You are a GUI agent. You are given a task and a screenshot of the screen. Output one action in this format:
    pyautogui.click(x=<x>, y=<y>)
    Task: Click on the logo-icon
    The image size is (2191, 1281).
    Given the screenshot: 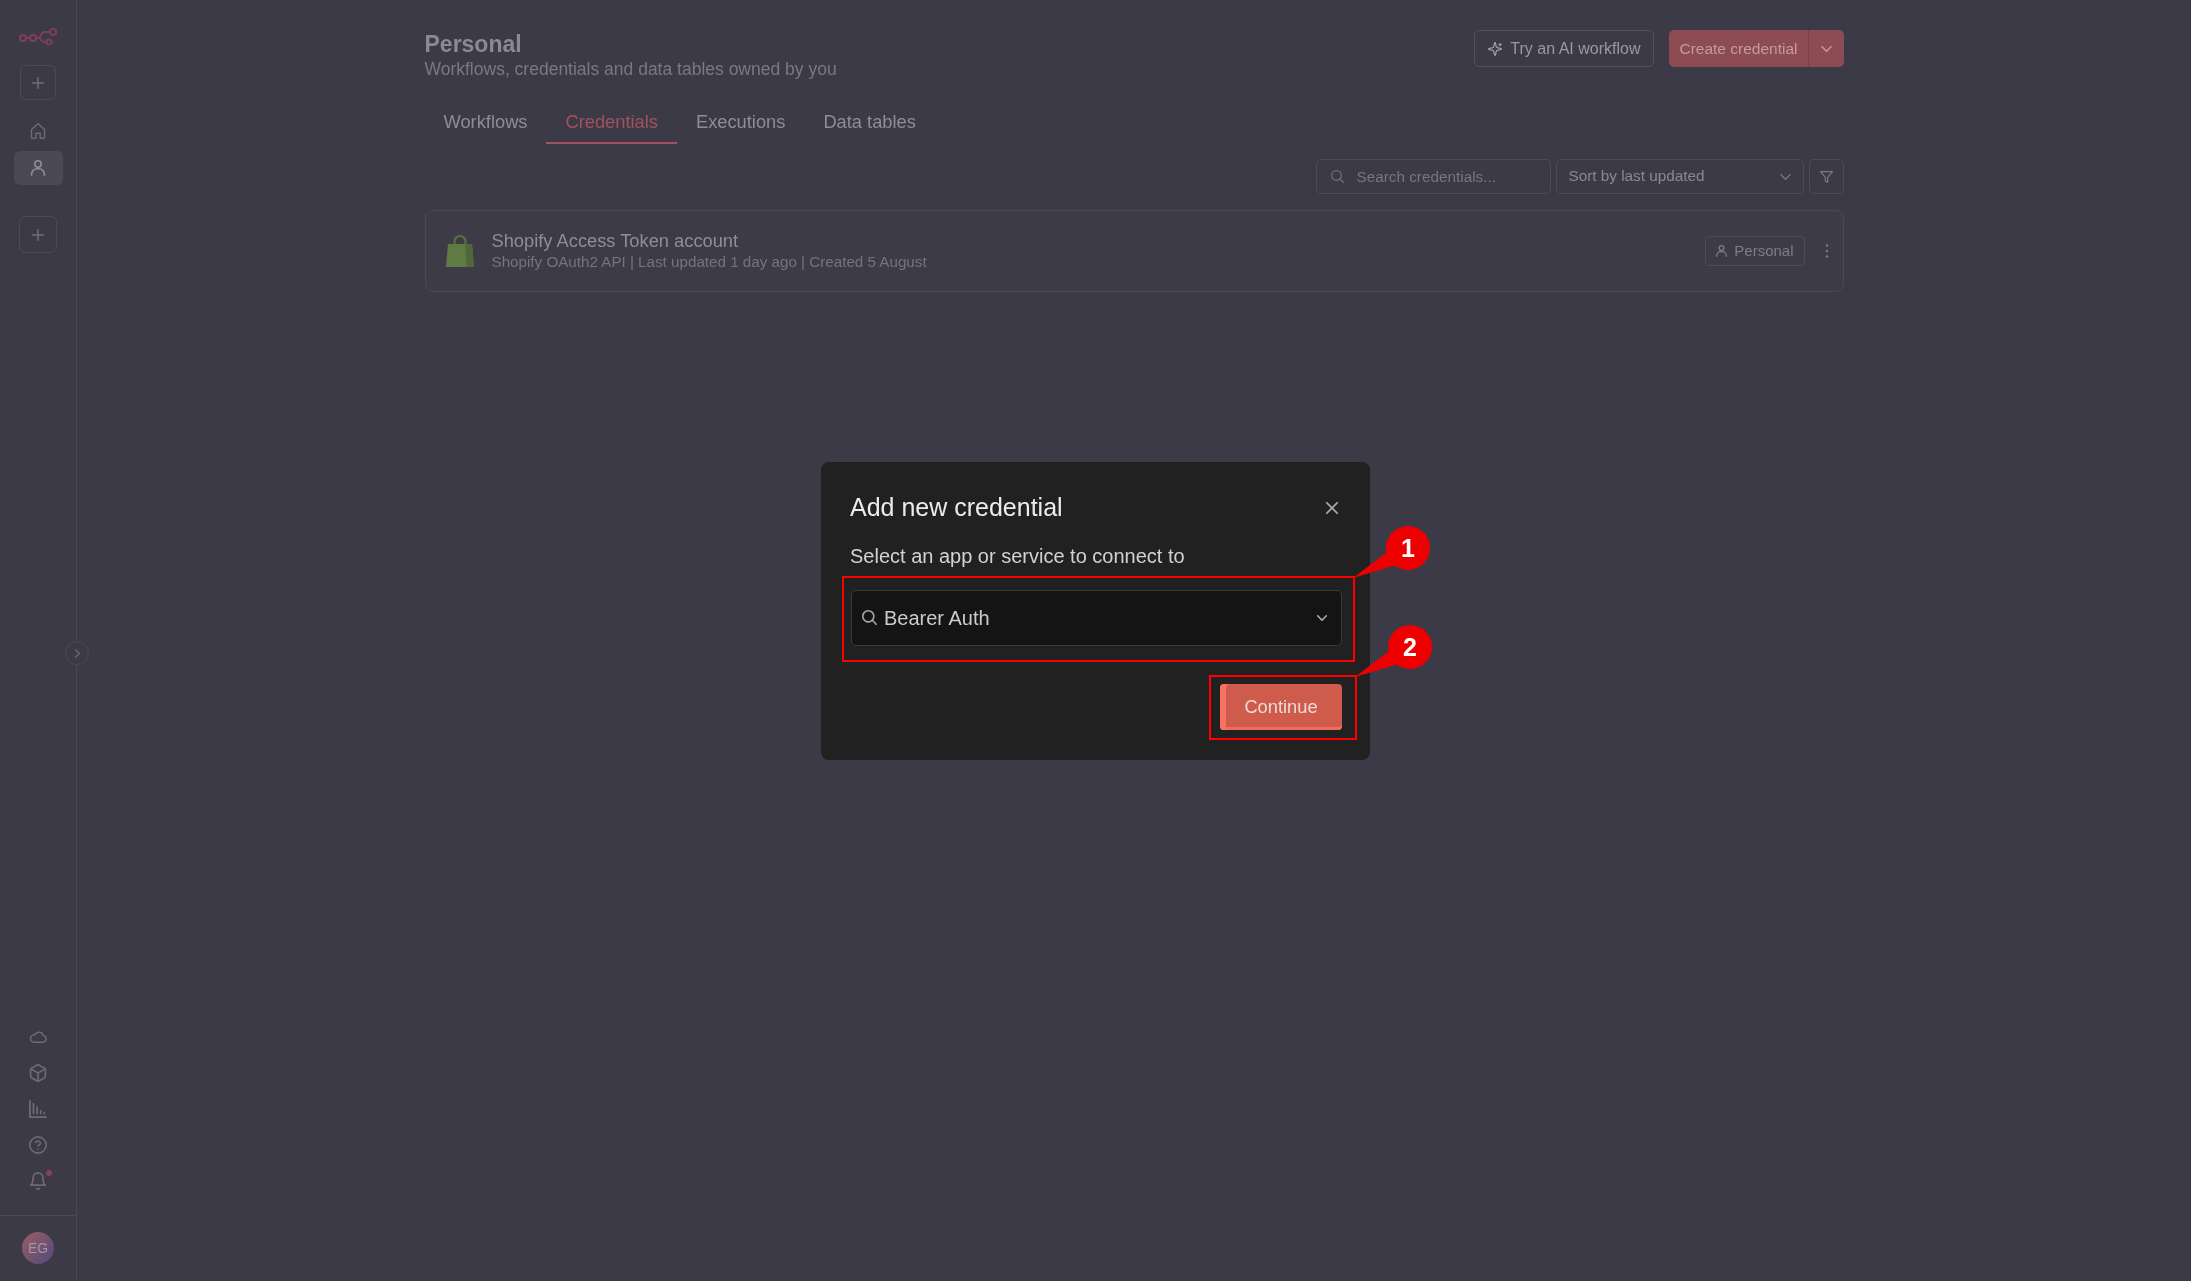 What is the action you would take?
    pyautogui.click(x=38, y=36)
    